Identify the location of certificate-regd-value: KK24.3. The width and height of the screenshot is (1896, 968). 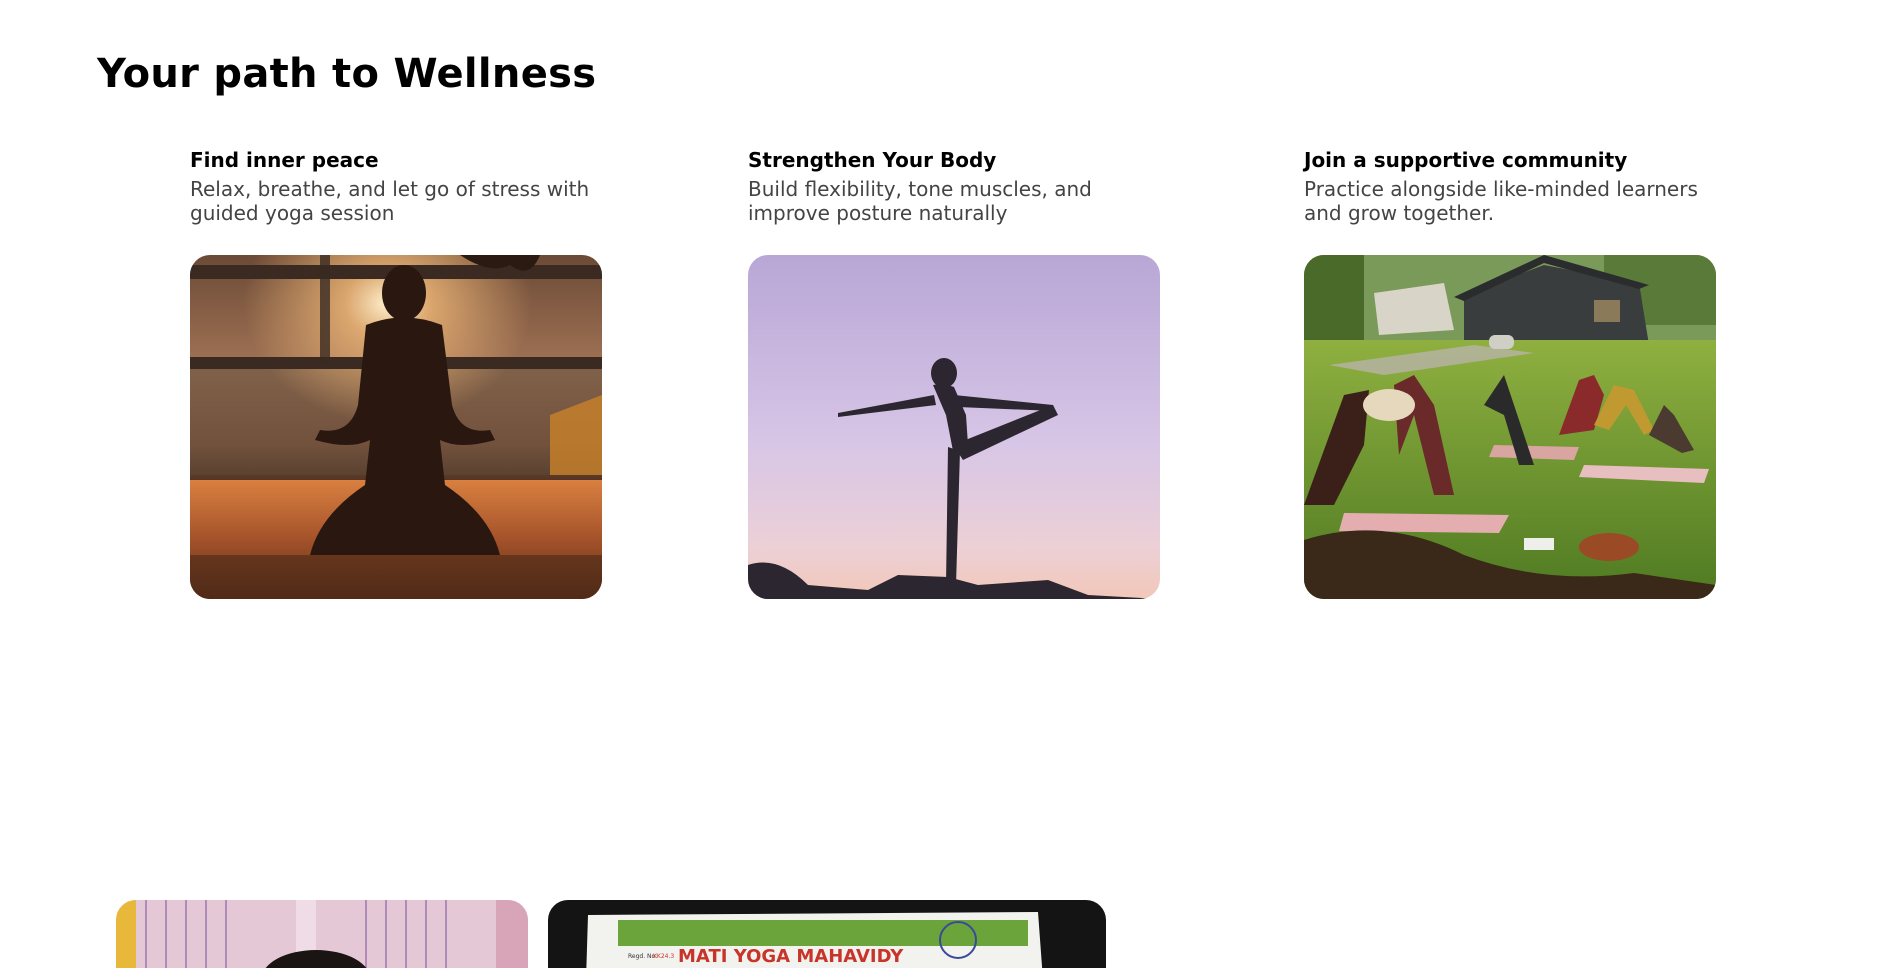
(663, 956).